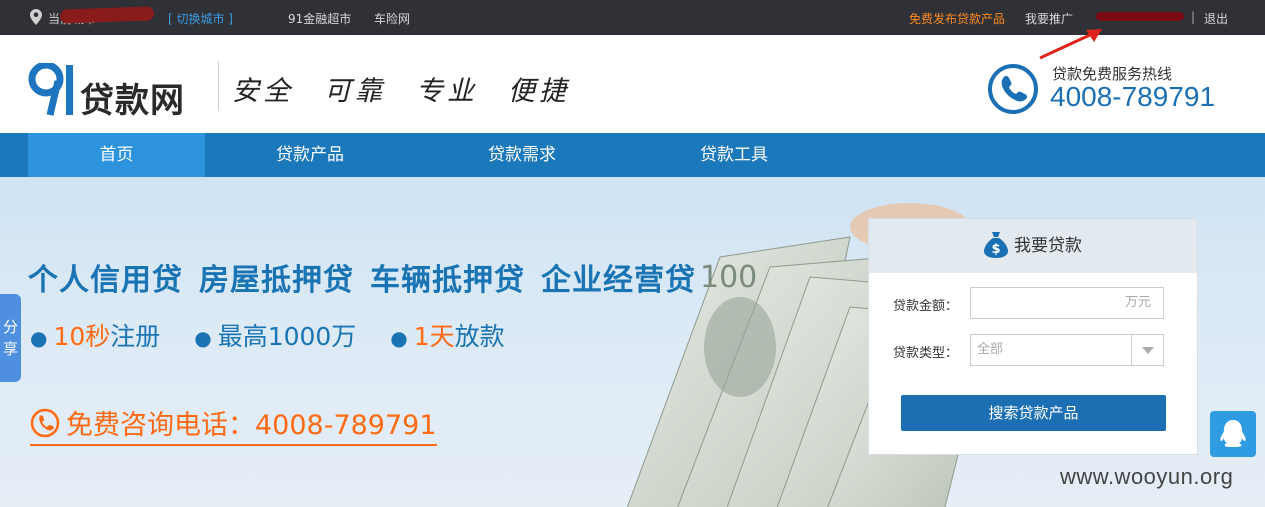 This screenshot has width=1265, height=507. I want to click on qq-chat-button, so click(1233, 434).